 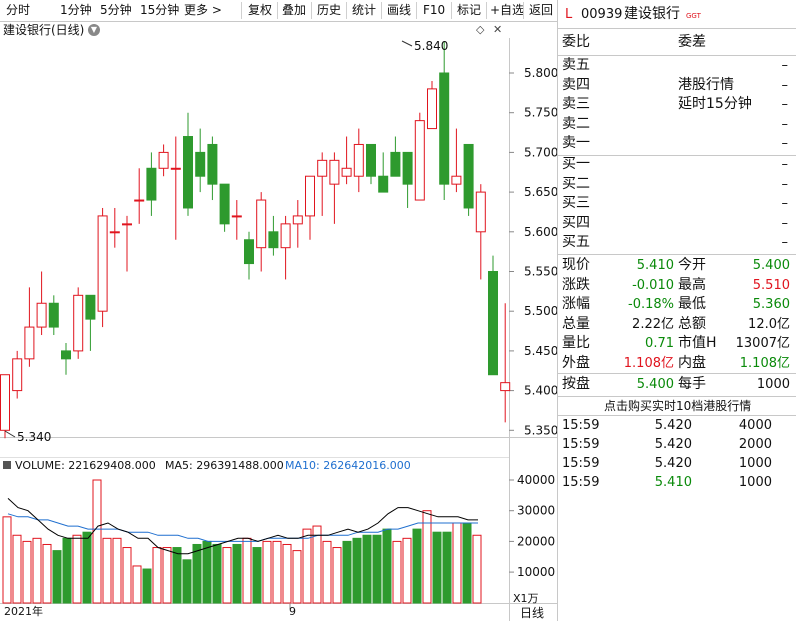 What do you see at coordinates (364, 10) in the screenshot?
I see `statistics-button: 统计` at bounding box center [364, 10].